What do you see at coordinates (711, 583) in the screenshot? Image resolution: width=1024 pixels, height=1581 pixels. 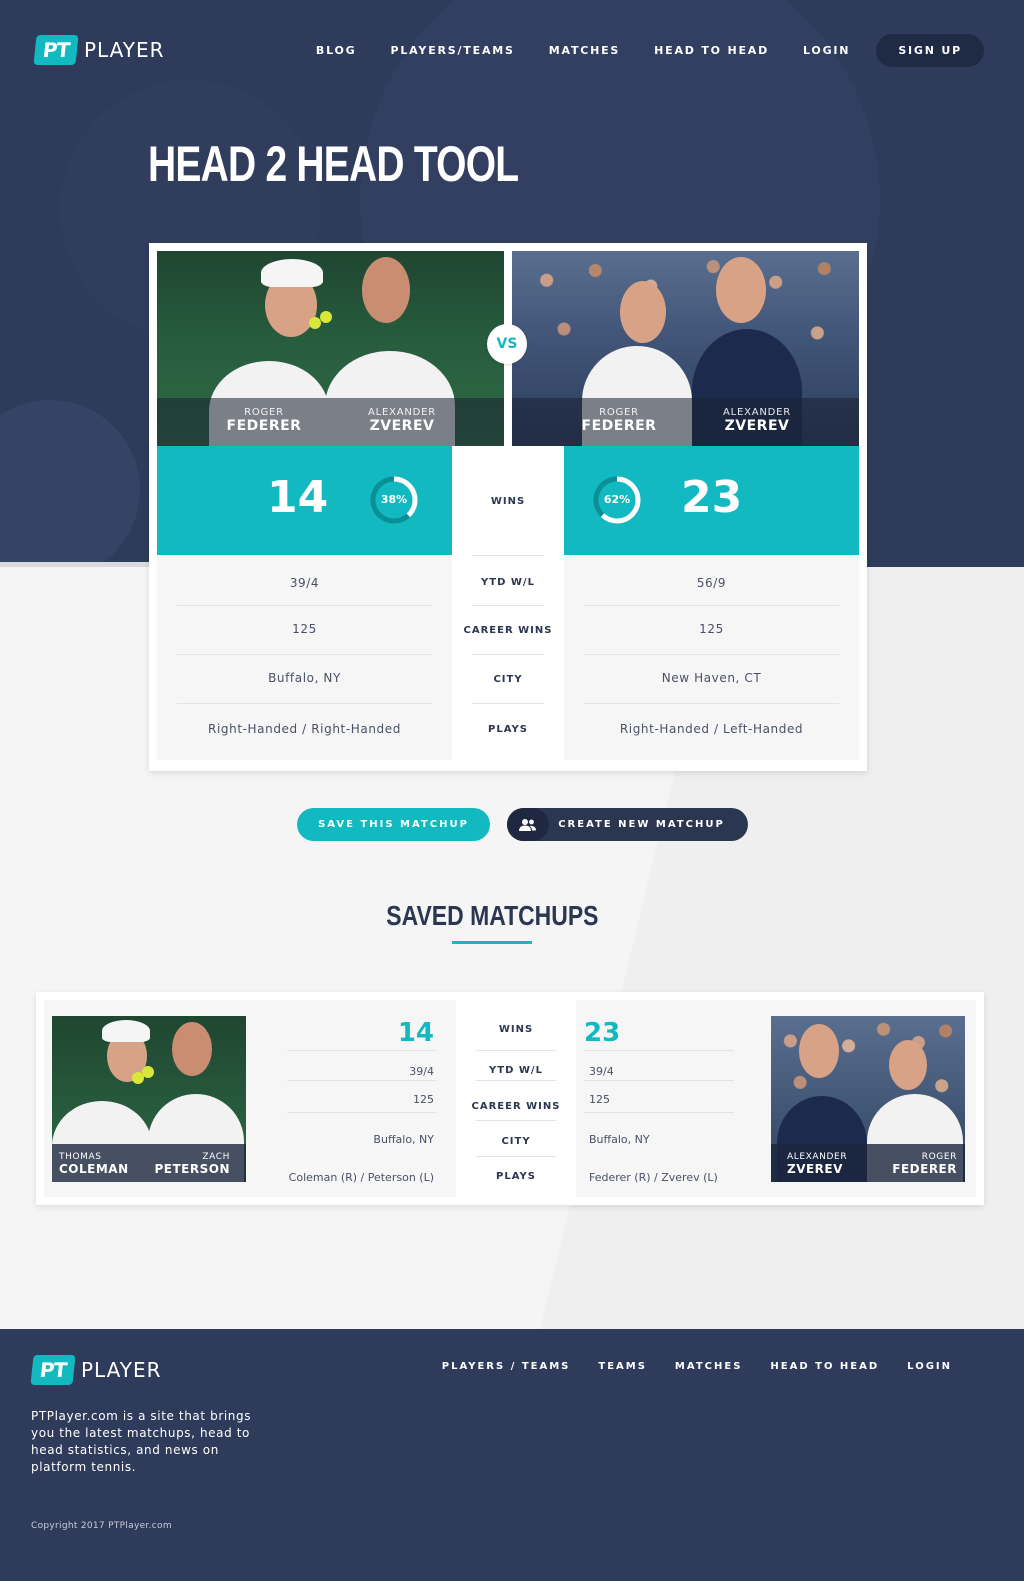 I see `stat-ytd: 56/9` at bounding box center [711, 583].